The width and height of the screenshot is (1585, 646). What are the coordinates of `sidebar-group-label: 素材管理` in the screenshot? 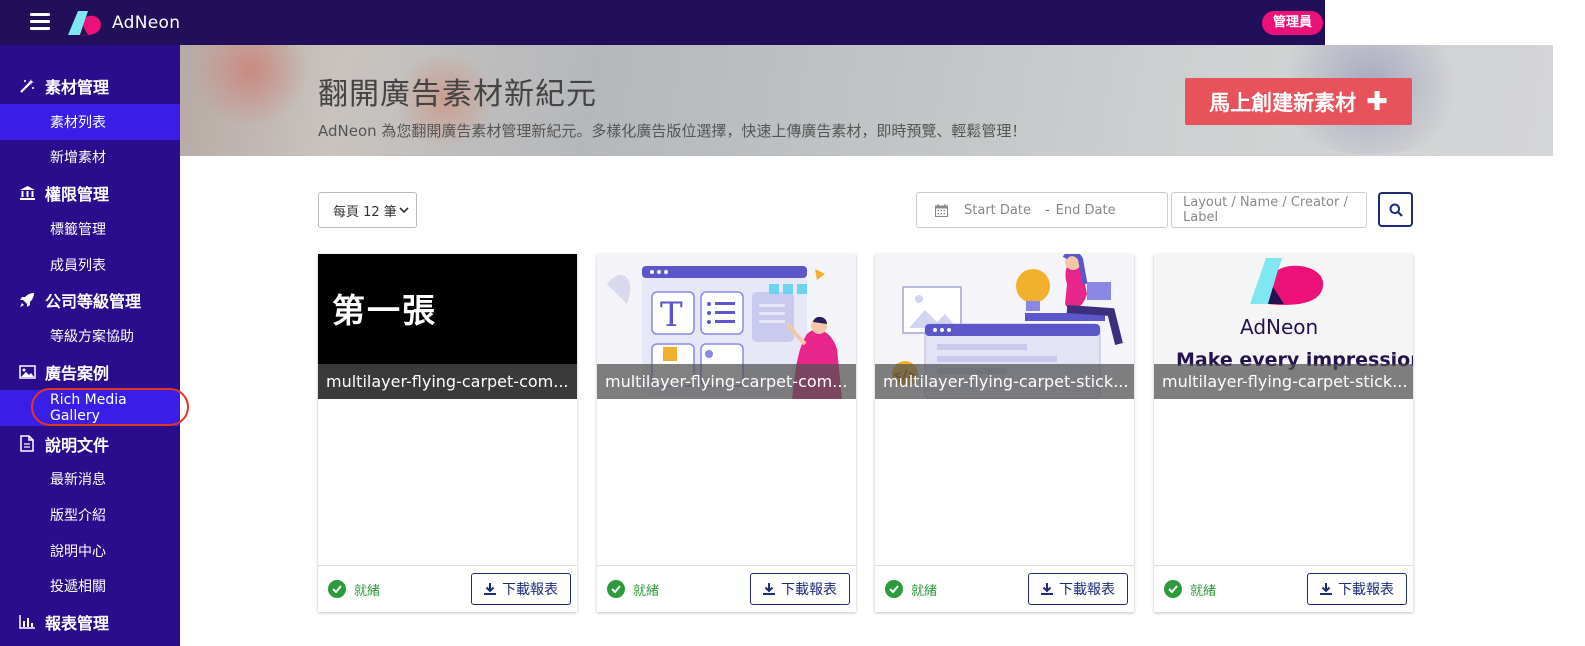 It's located at (77, 87).